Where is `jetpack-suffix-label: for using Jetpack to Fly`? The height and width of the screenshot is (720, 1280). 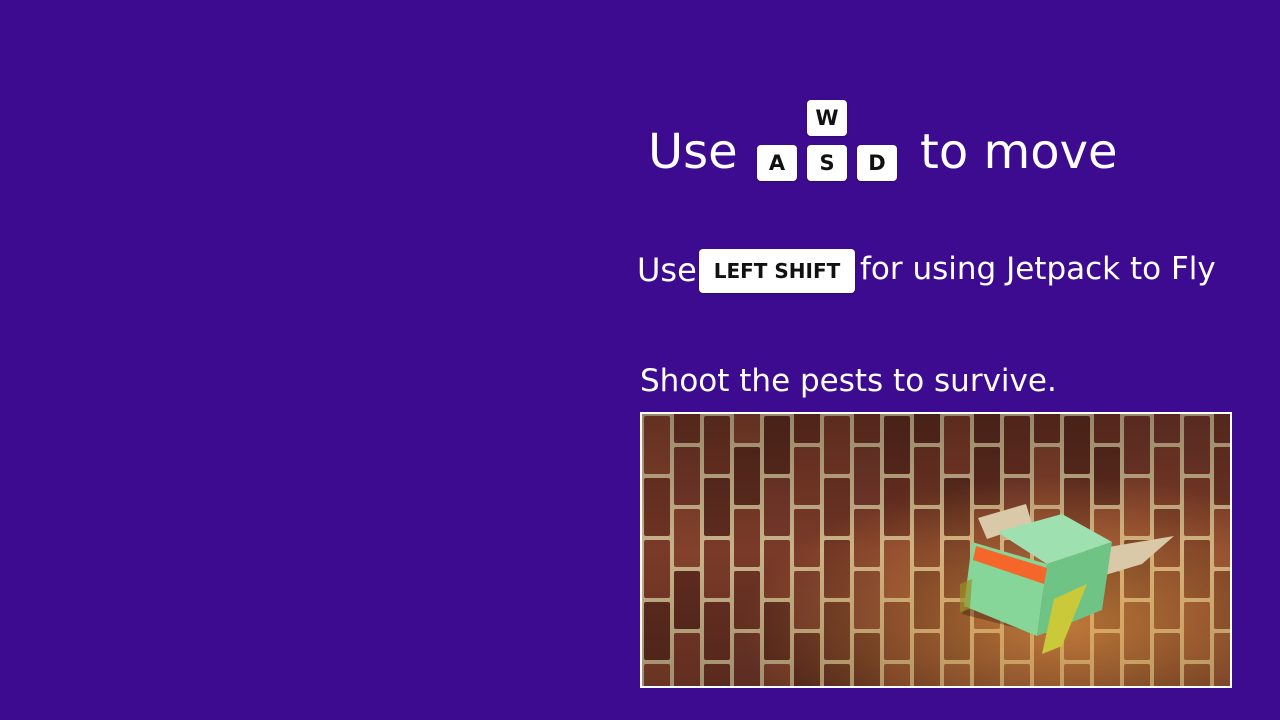
jetpack-suffix-label: for using Jetpack to Fly is located at coordinates (1038, 269).